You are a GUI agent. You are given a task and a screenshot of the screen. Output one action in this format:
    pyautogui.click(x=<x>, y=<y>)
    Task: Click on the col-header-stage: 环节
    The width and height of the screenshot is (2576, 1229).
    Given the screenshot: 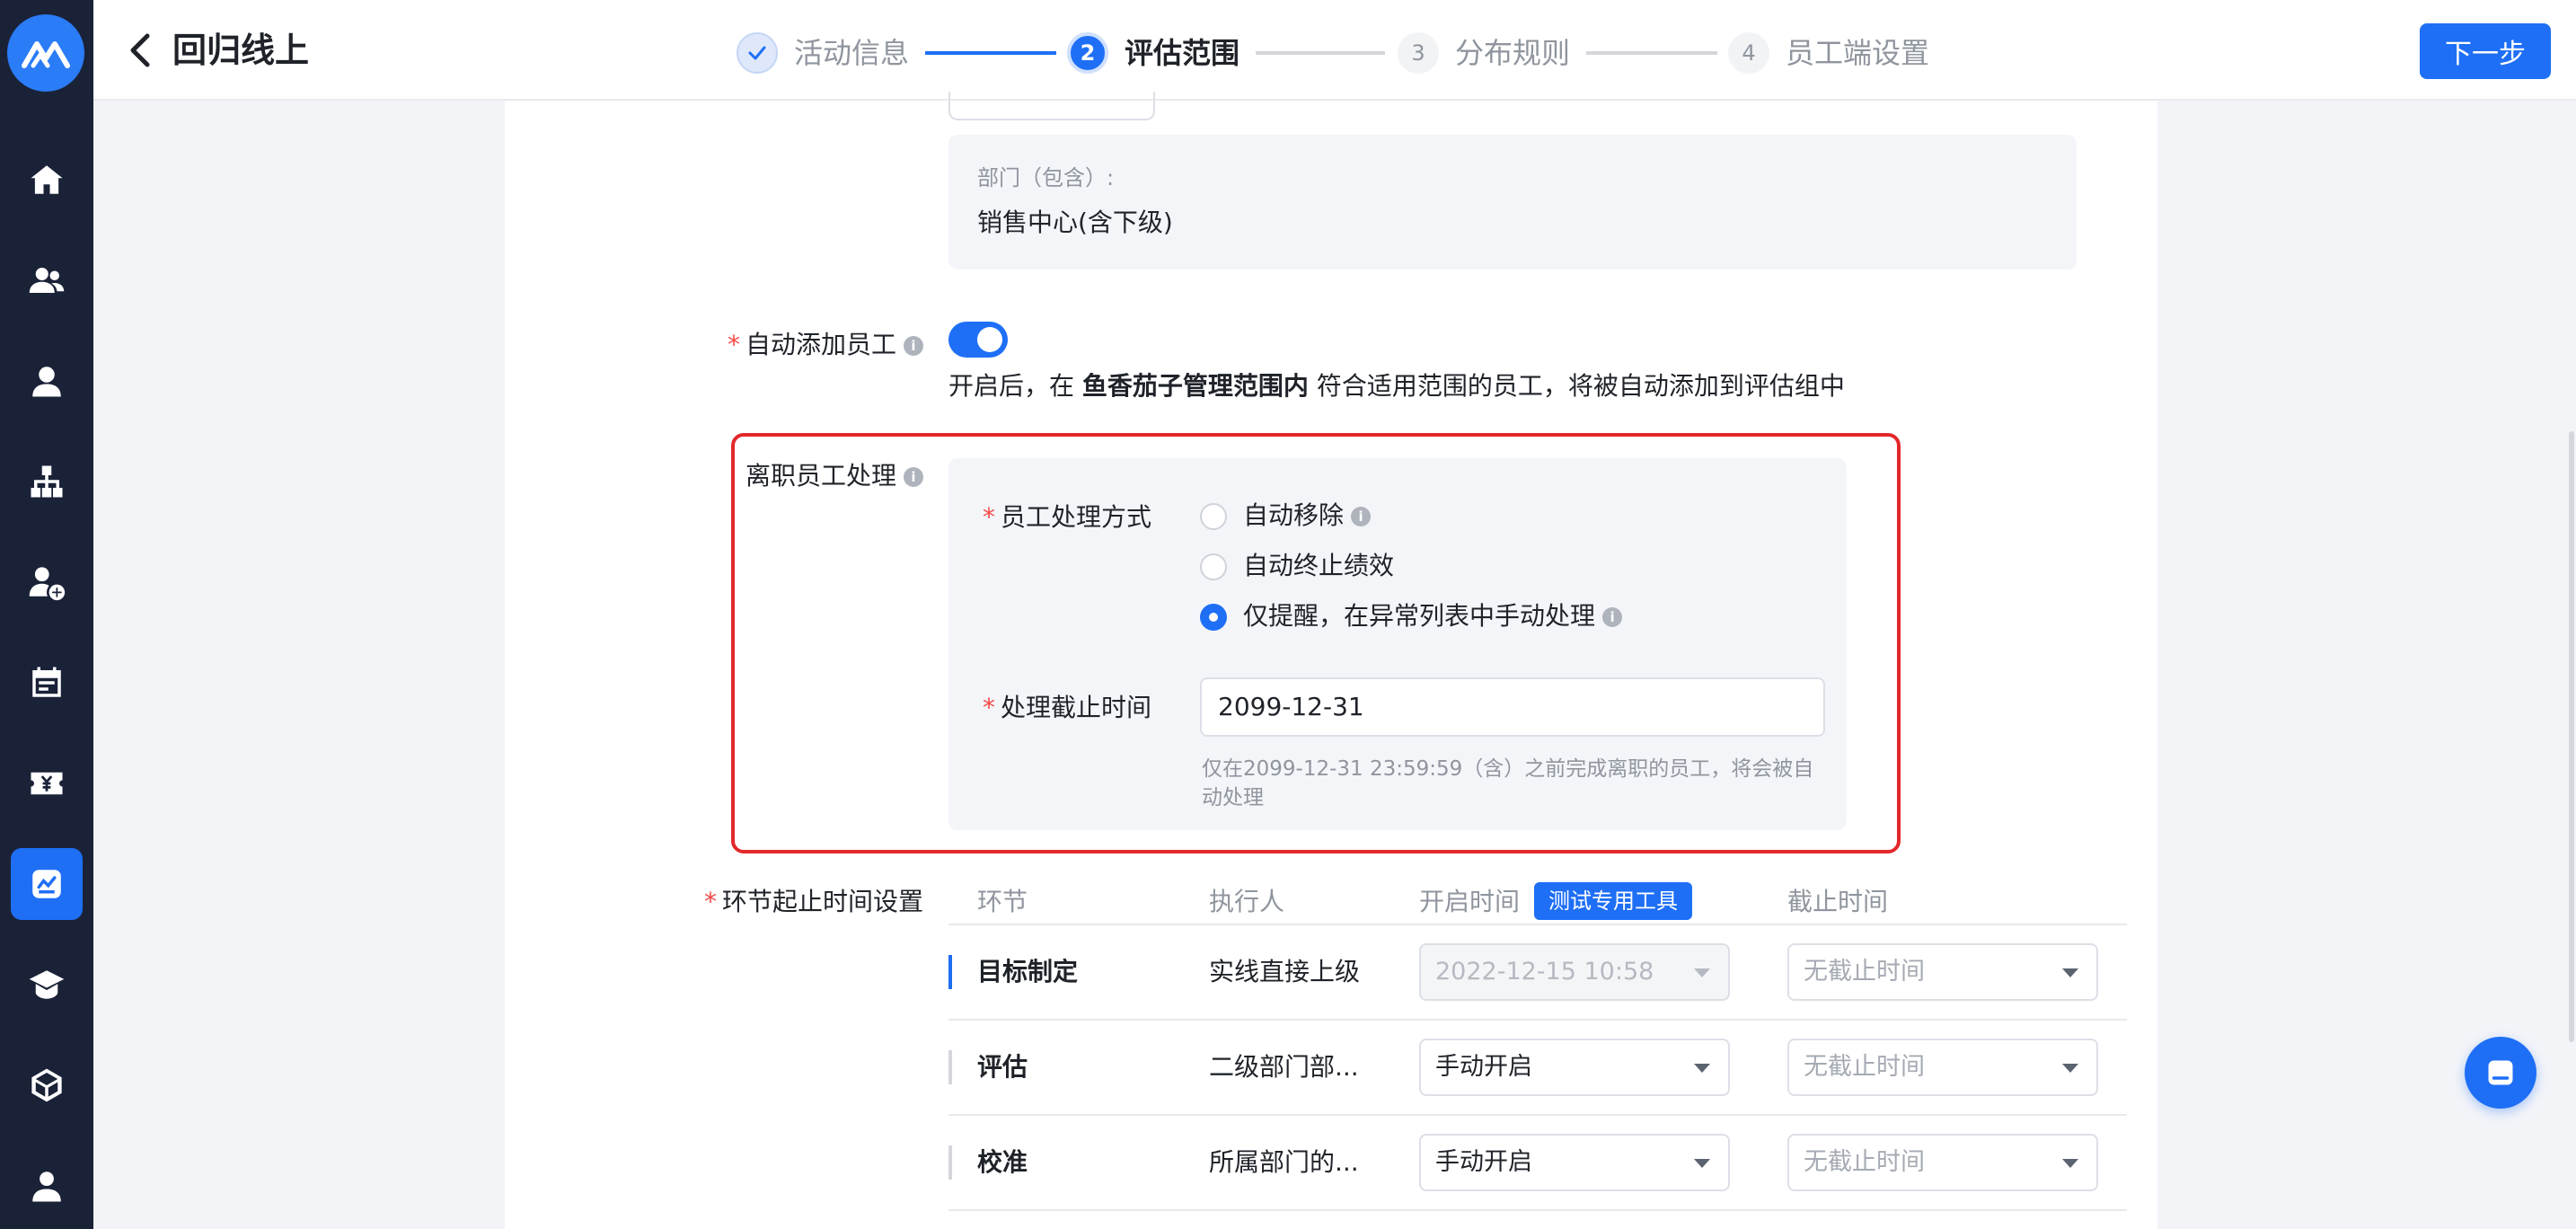 What is the action you would take?
    pyautogui.click(x=1002, y=901)
    